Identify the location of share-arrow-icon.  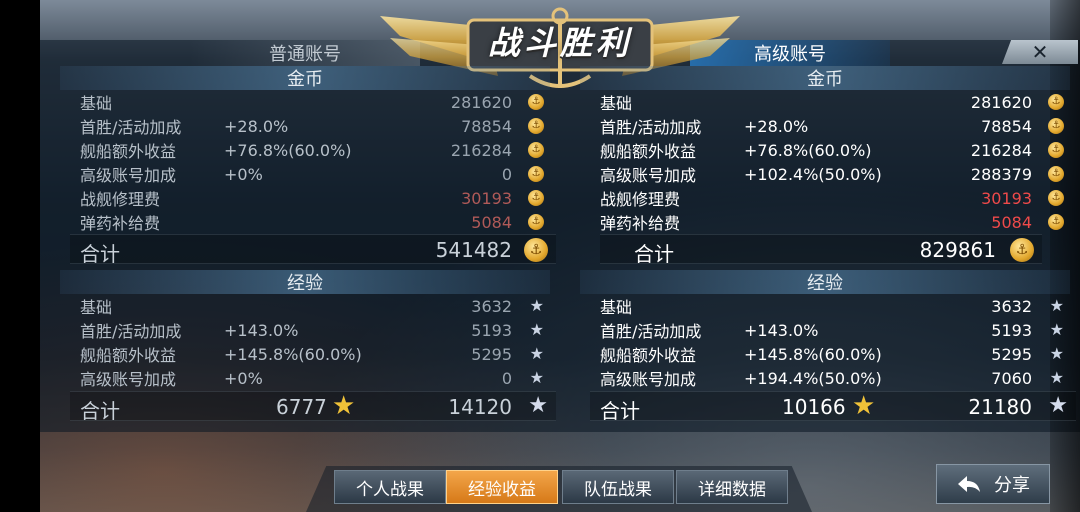
(969, 484).